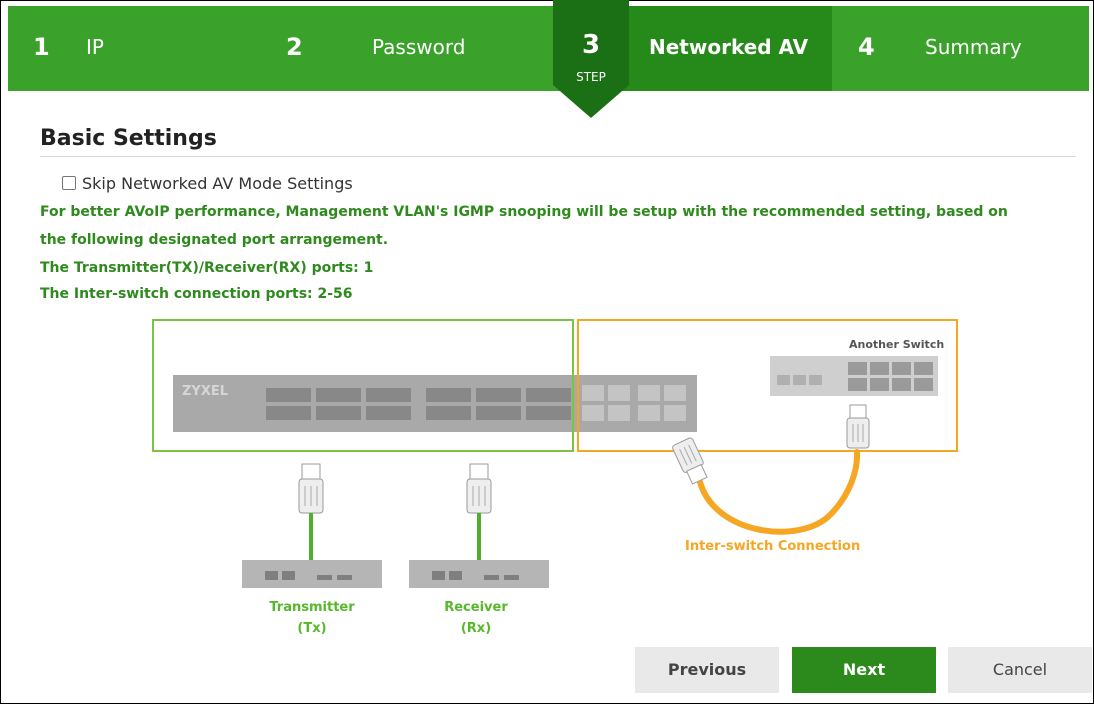 The height and width of the screenshot is (704, 1094). What do you see at coordinates (476, 628) in the screenshot?
I see `receiver-label-abbr: (Rx)` at bounding box center [476, 628].